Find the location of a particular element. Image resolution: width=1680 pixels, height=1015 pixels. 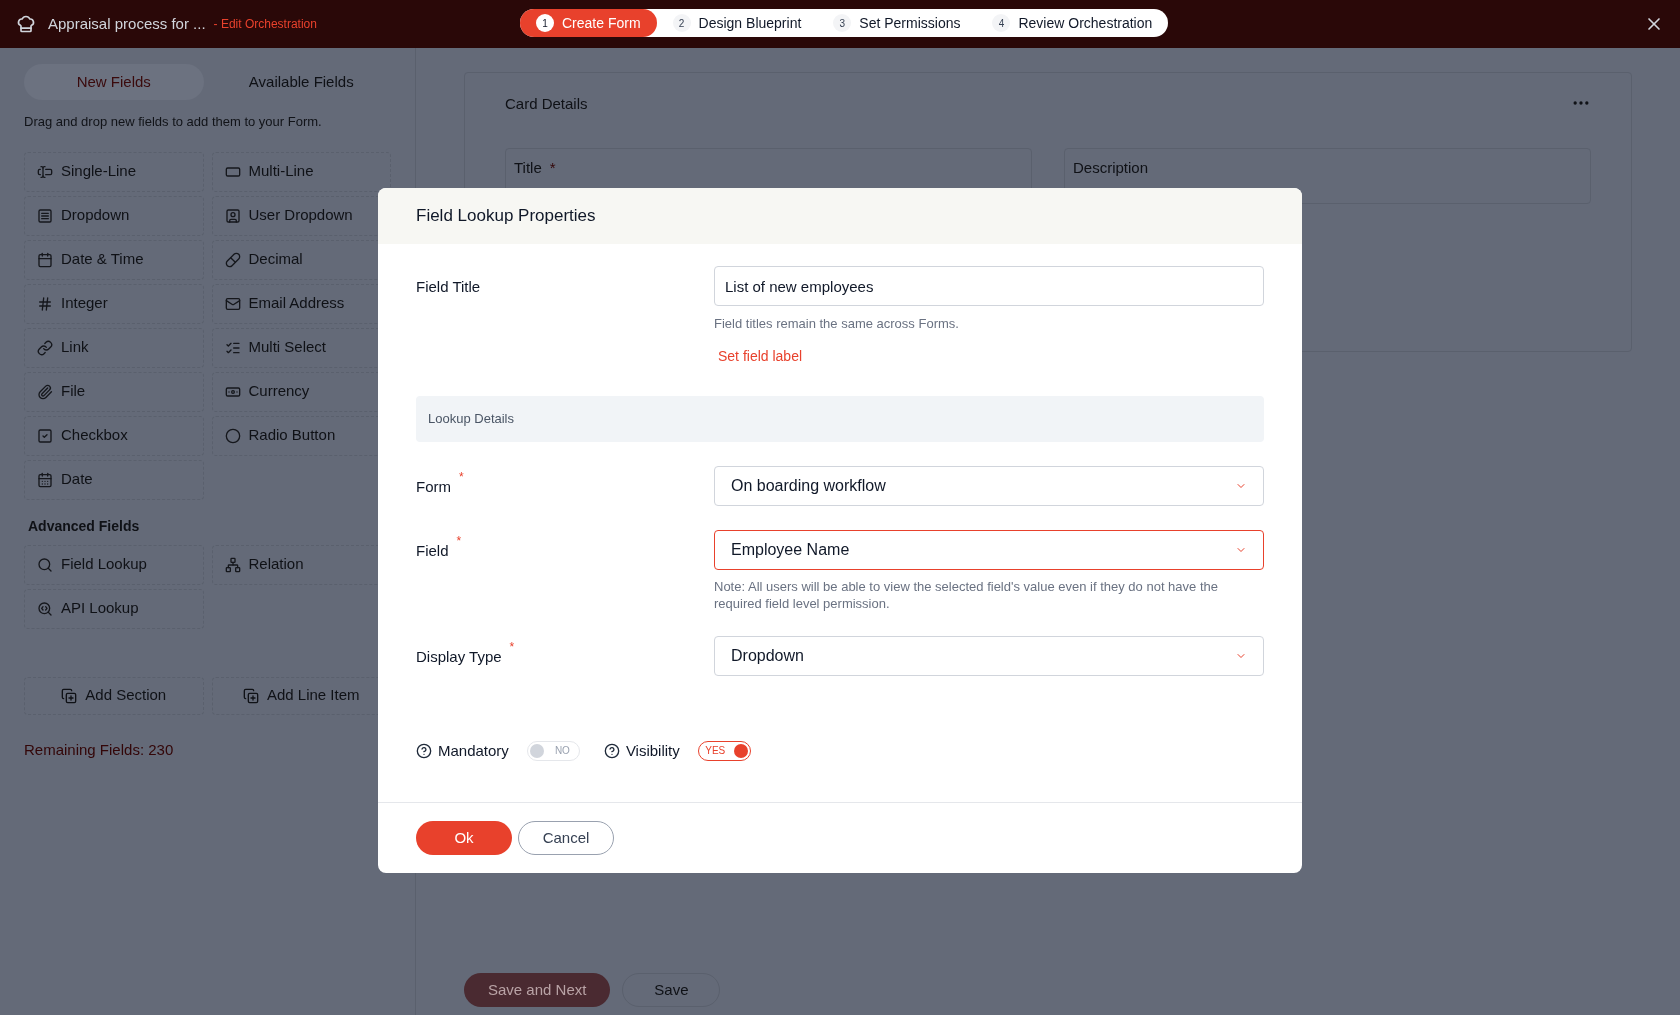

remaining-fields: Remaining Fields: 230 is located at coordinates (207, 749).